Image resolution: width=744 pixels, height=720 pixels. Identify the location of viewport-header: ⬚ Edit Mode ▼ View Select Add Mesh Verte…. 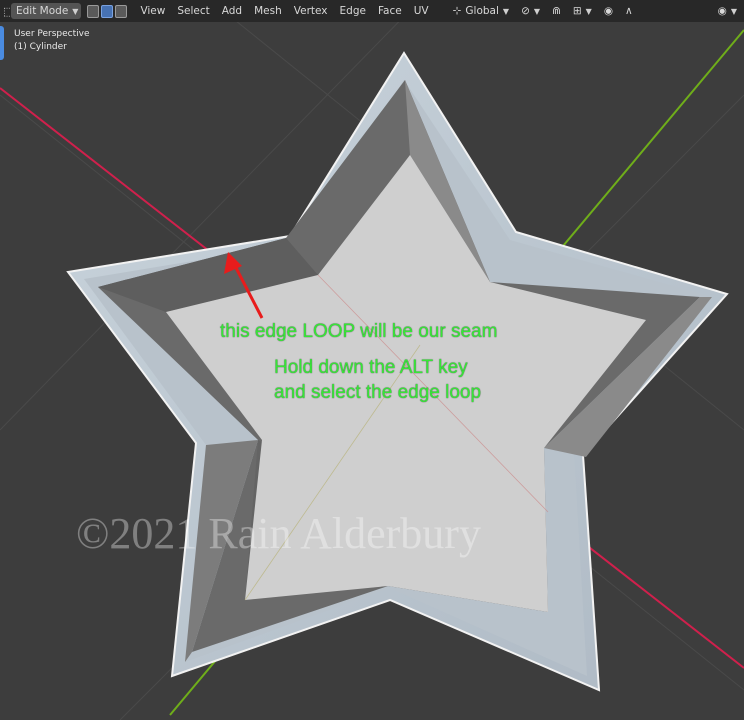
(372, 11).